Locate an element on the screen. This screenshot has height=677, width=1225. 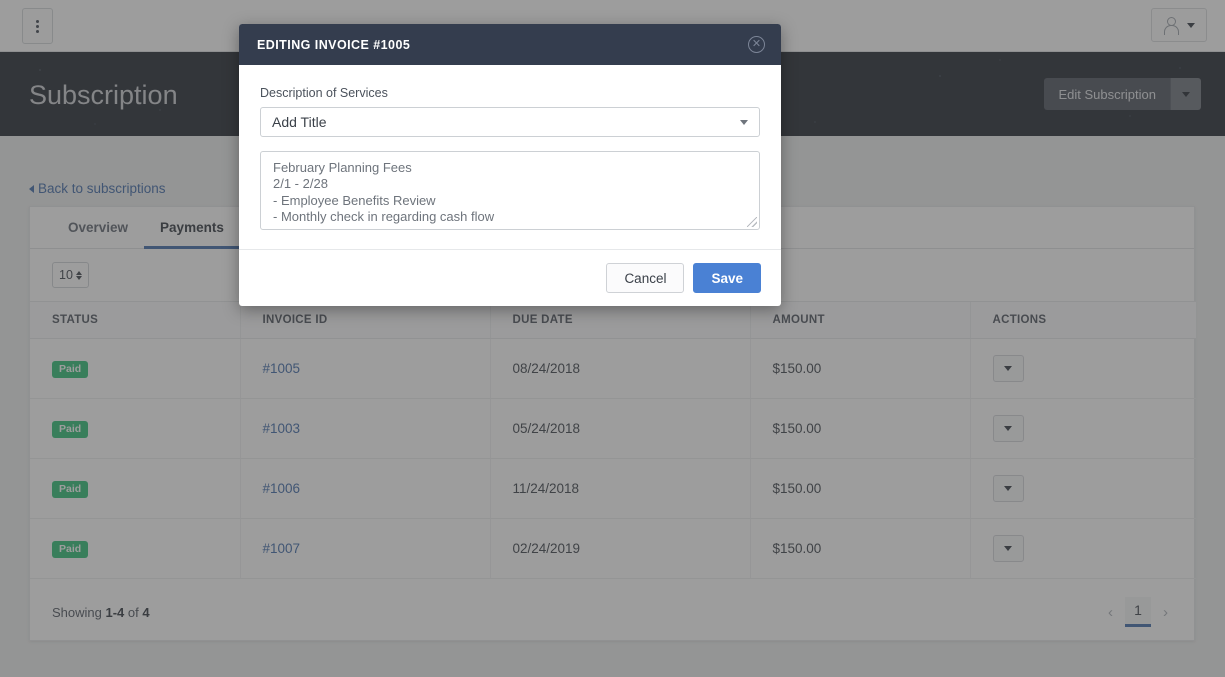
title-select: Add Title is located at coordinates (510, 122).